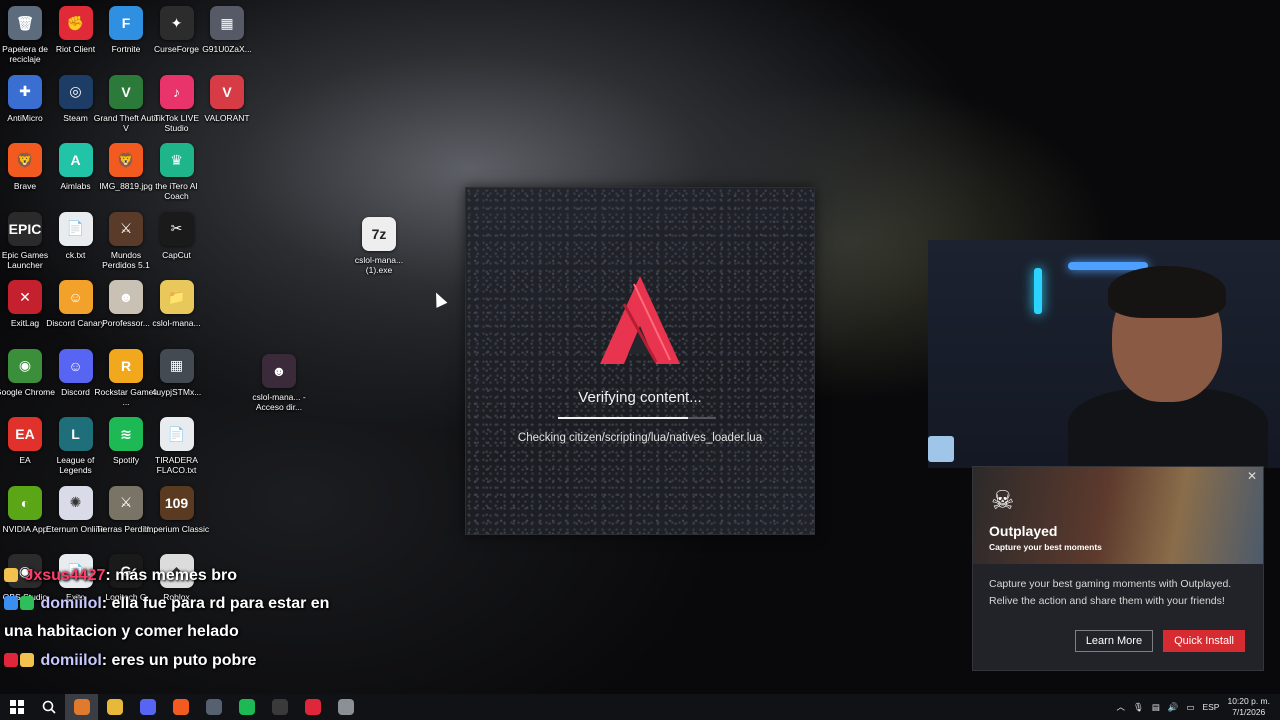  Describe the element at coordinates (177, 244) in the screenshot. I see `desktop-icon: ✂ CapCut` at that location.